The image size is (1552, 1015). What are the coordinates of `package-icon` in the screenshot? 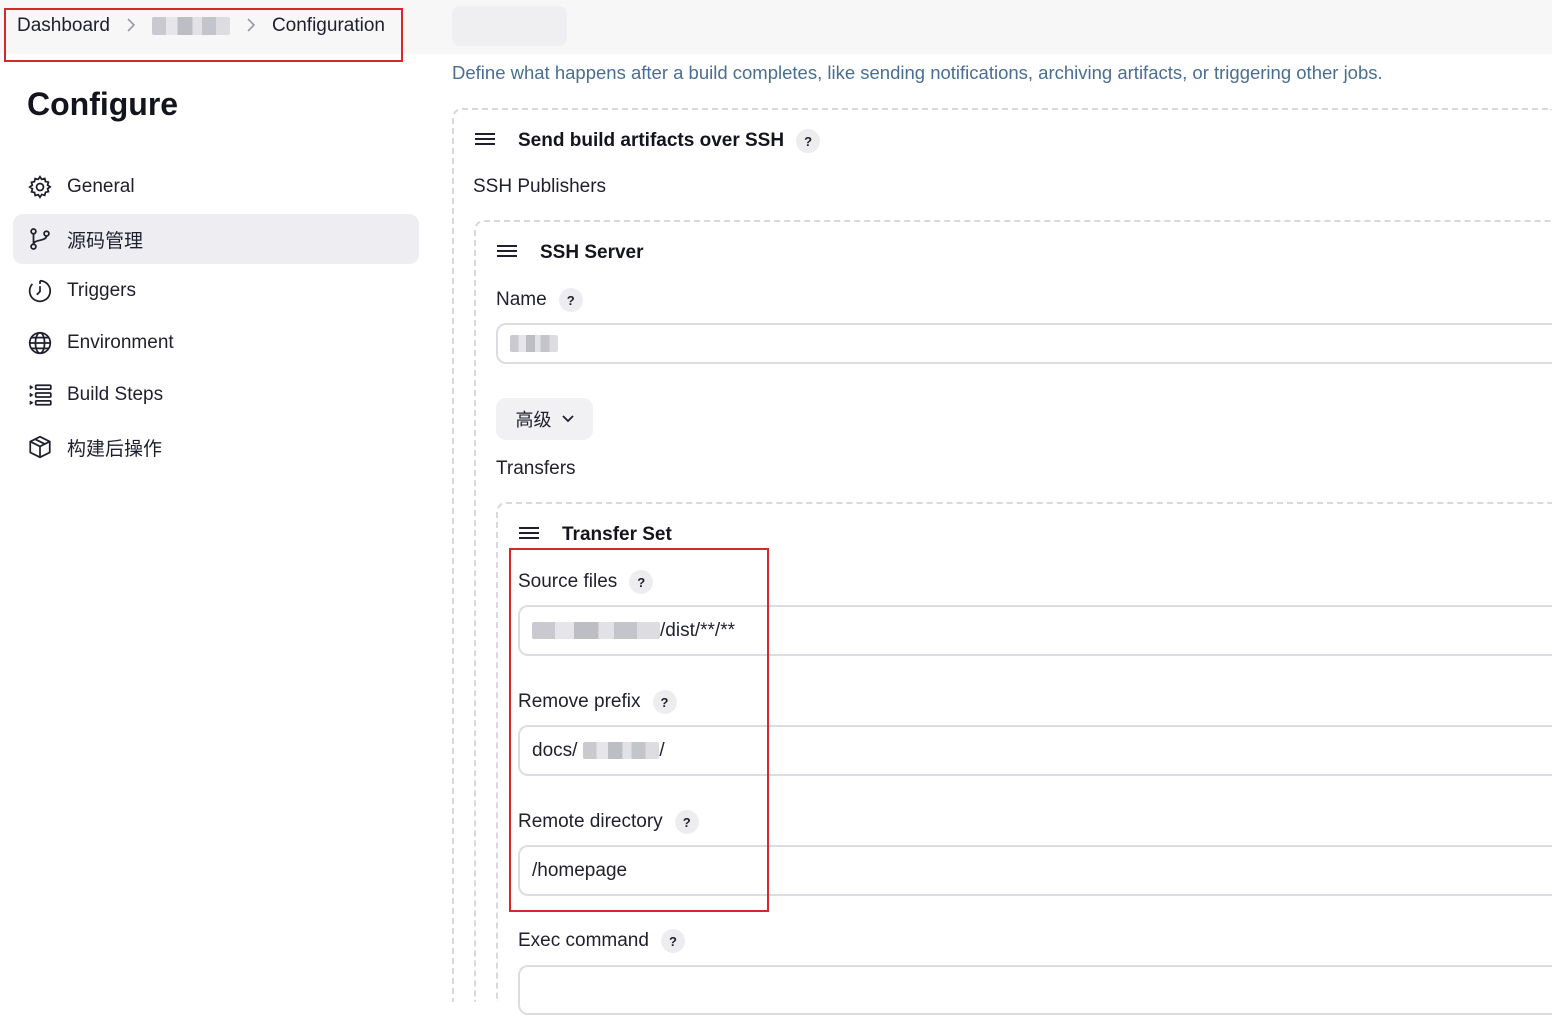 It's located at (40, 447).